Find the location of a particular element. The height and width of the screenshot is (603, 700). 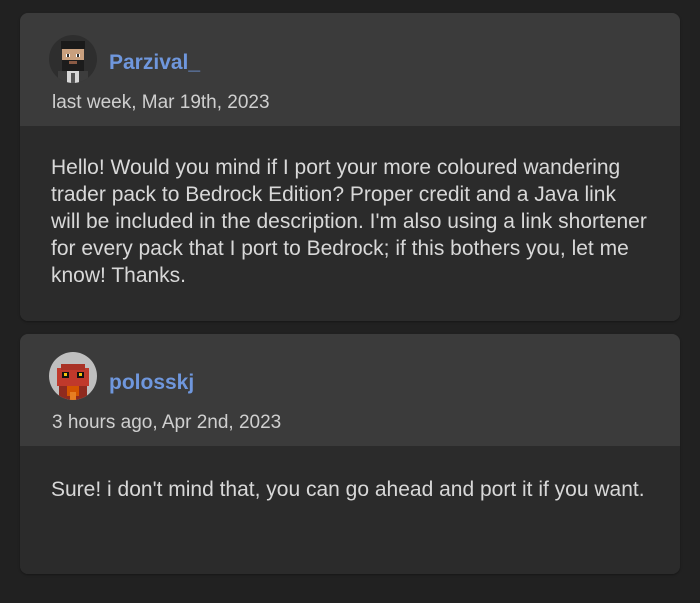

username-link: polosskj is located at coordinates (151, 383).